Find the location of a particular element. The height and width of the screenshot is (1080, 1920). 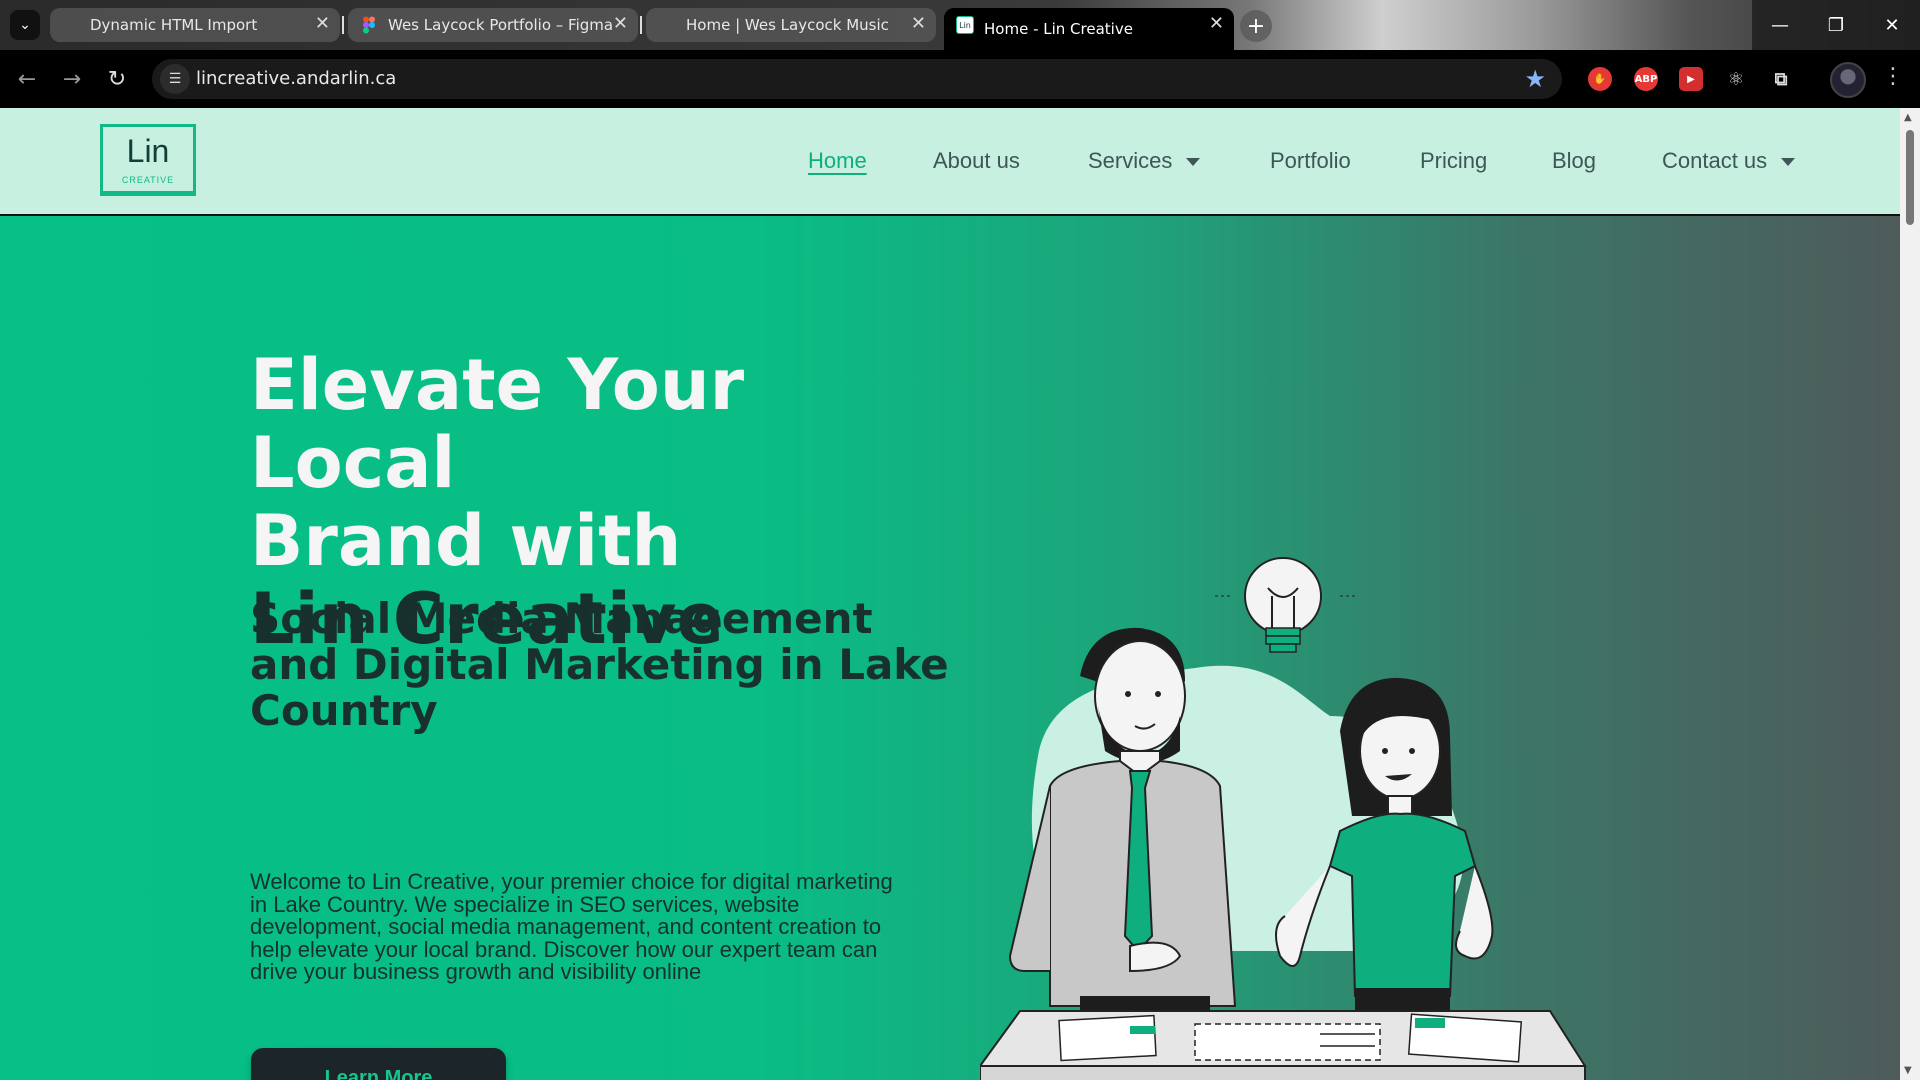

react-devtools-icon: ⚛ is located at coordinates (1736, 79).